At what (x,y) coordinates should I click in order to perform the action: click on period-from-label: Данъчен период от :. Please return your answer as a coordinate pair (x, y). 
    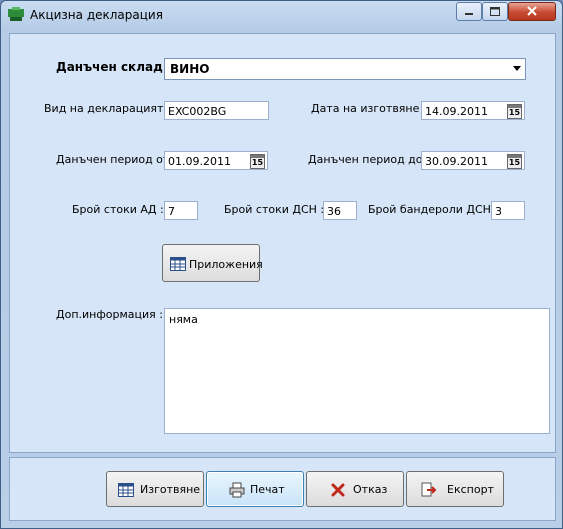
    Looking at the image, I should click on (116, 159).